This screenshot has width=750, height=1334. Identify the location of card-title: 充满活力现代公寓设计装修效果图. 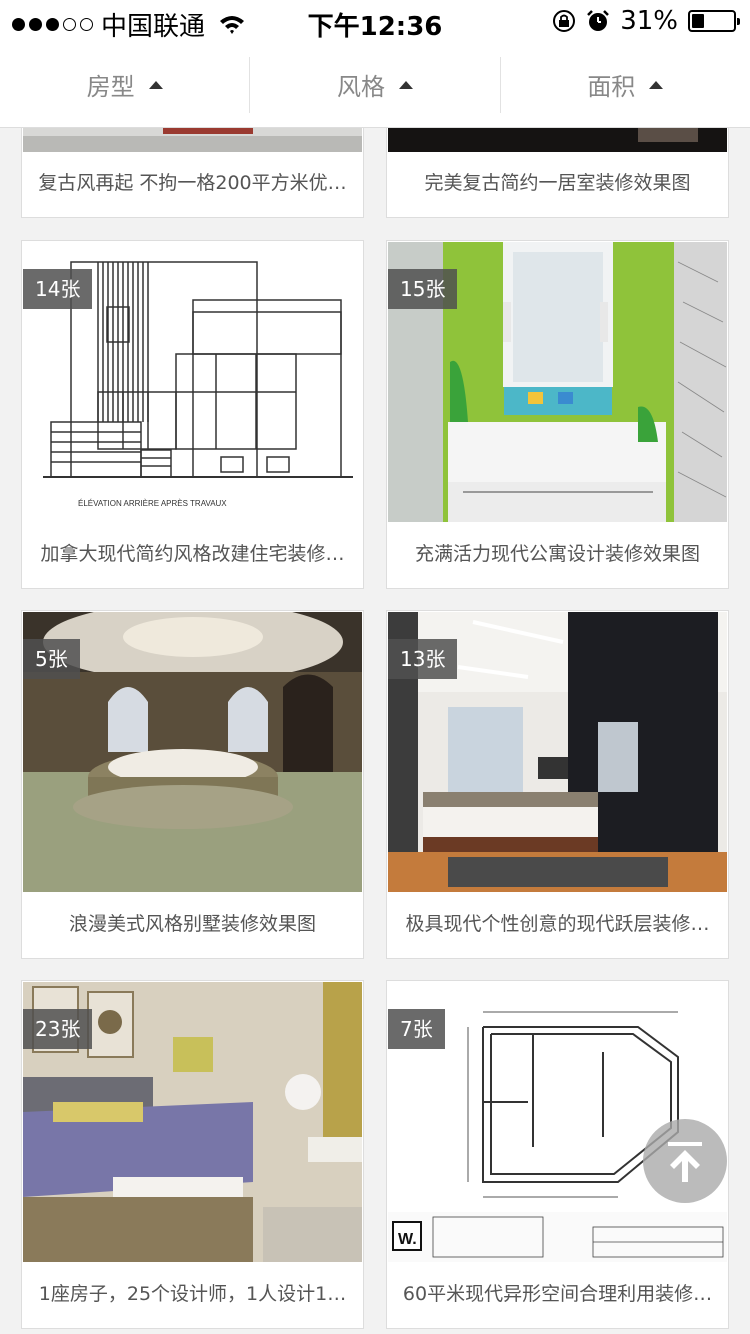
(557, 554).